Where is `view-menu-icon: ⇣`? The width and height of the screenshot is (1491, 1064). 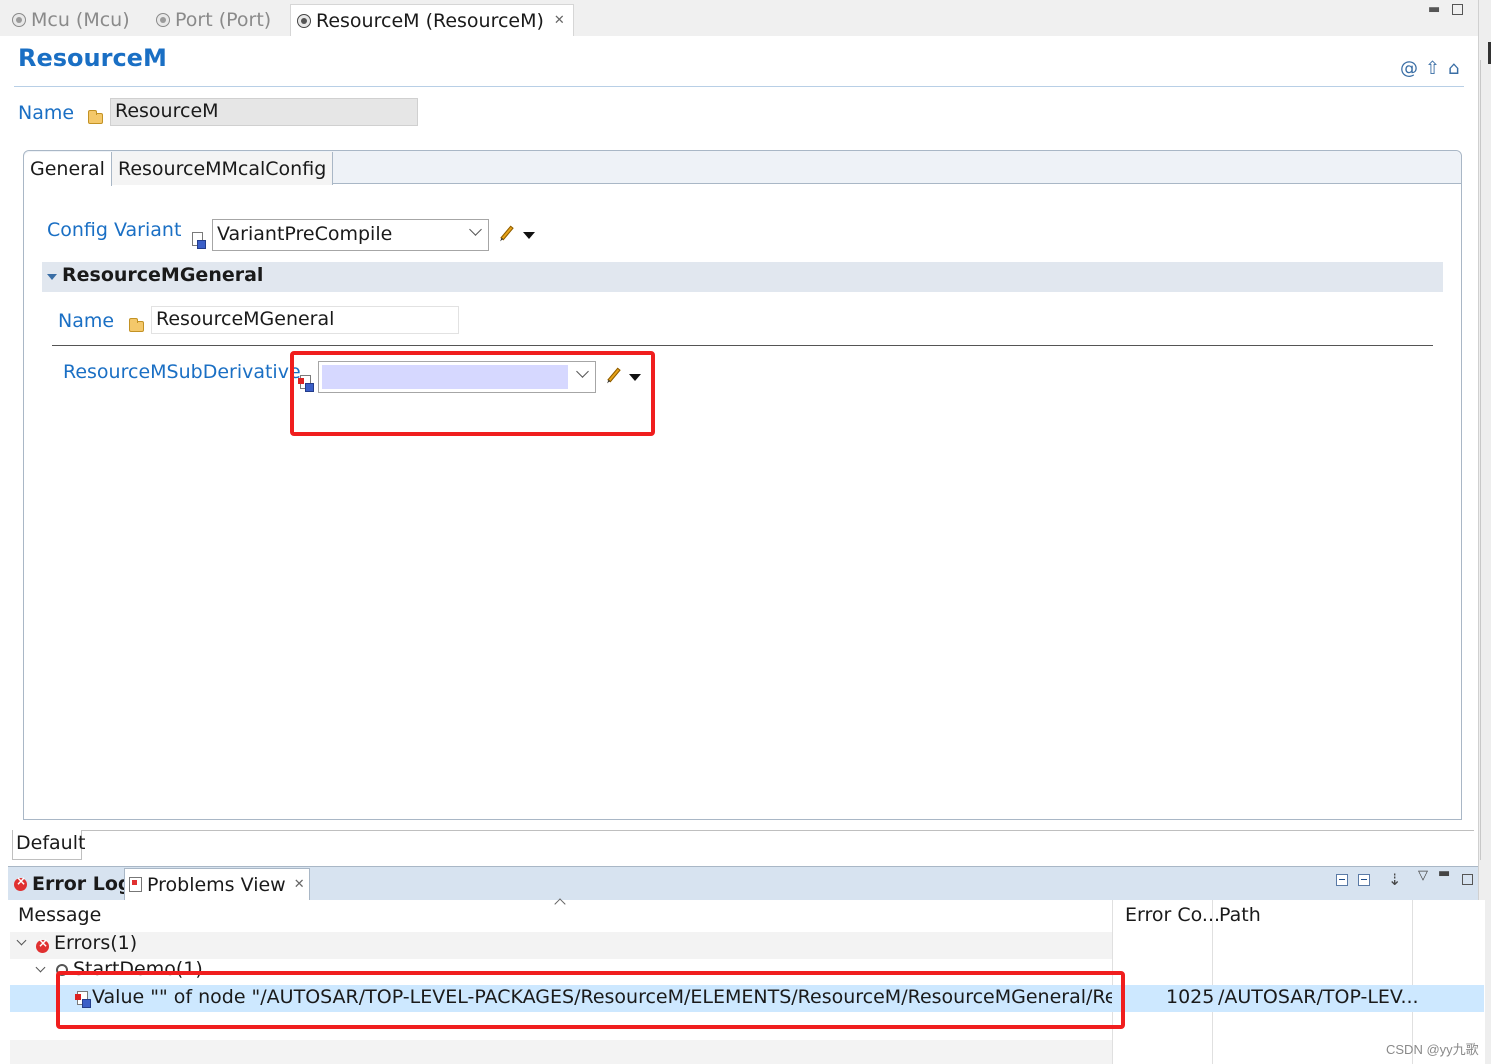 view-menu-icon: ⇣ is located at coordinates (1394, 879).